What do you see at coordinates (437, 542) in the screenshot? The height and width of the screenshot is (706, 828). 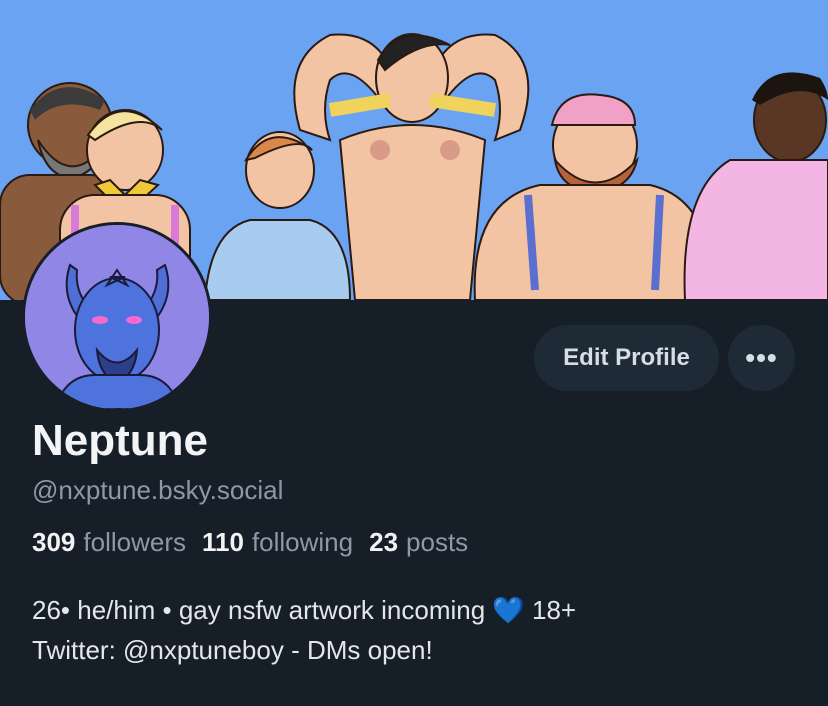 I see `posts-label: posts` at bounding box center [437, 542].